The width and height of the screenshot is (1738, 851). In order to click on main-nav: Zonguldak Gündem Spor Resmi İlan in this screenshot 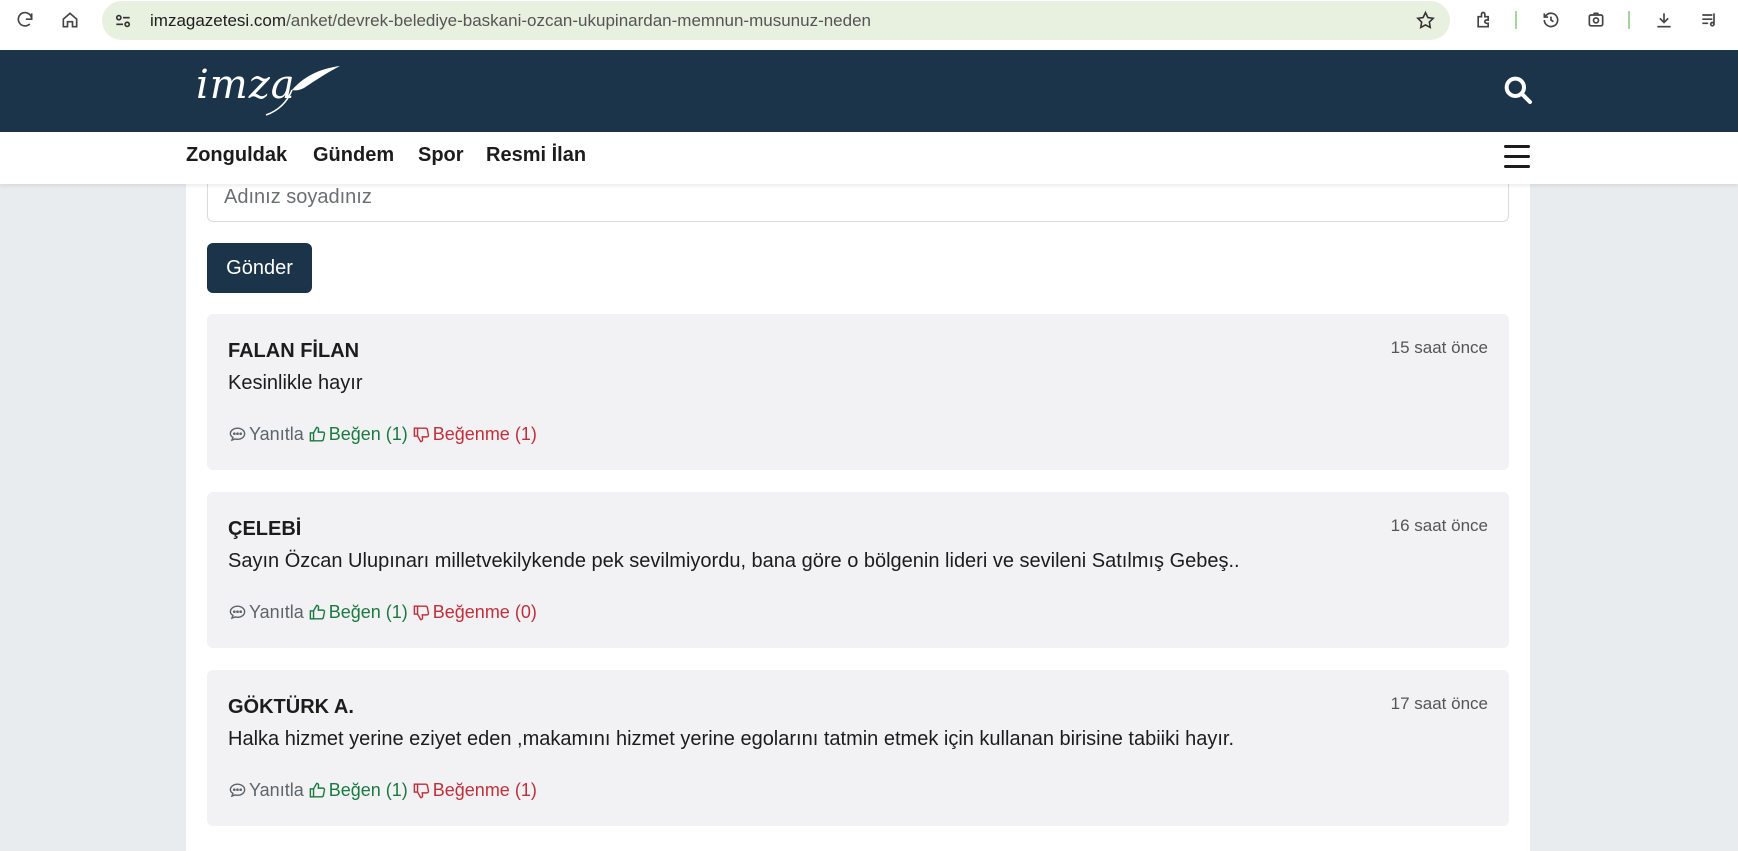, I will do `click(869, 158)`.